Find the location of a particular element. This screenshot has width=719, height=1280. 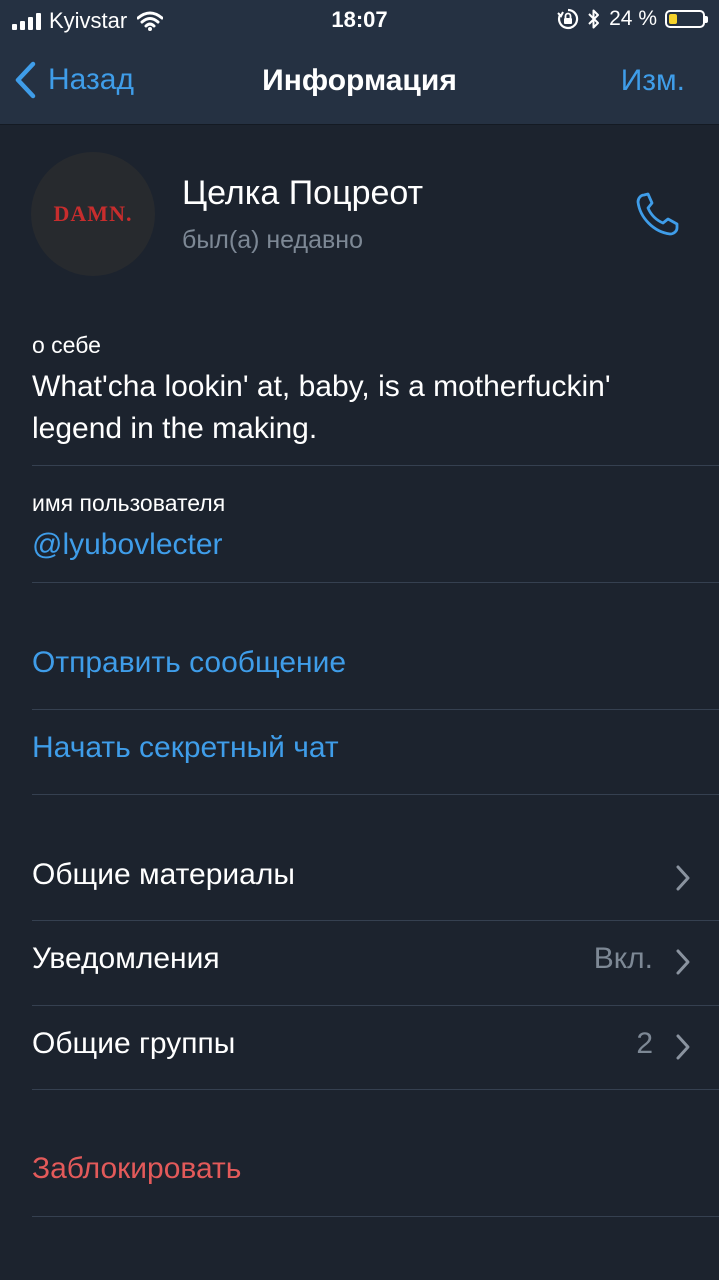

profile-name: Целка Поцреот is located at coordinates (303, 193).